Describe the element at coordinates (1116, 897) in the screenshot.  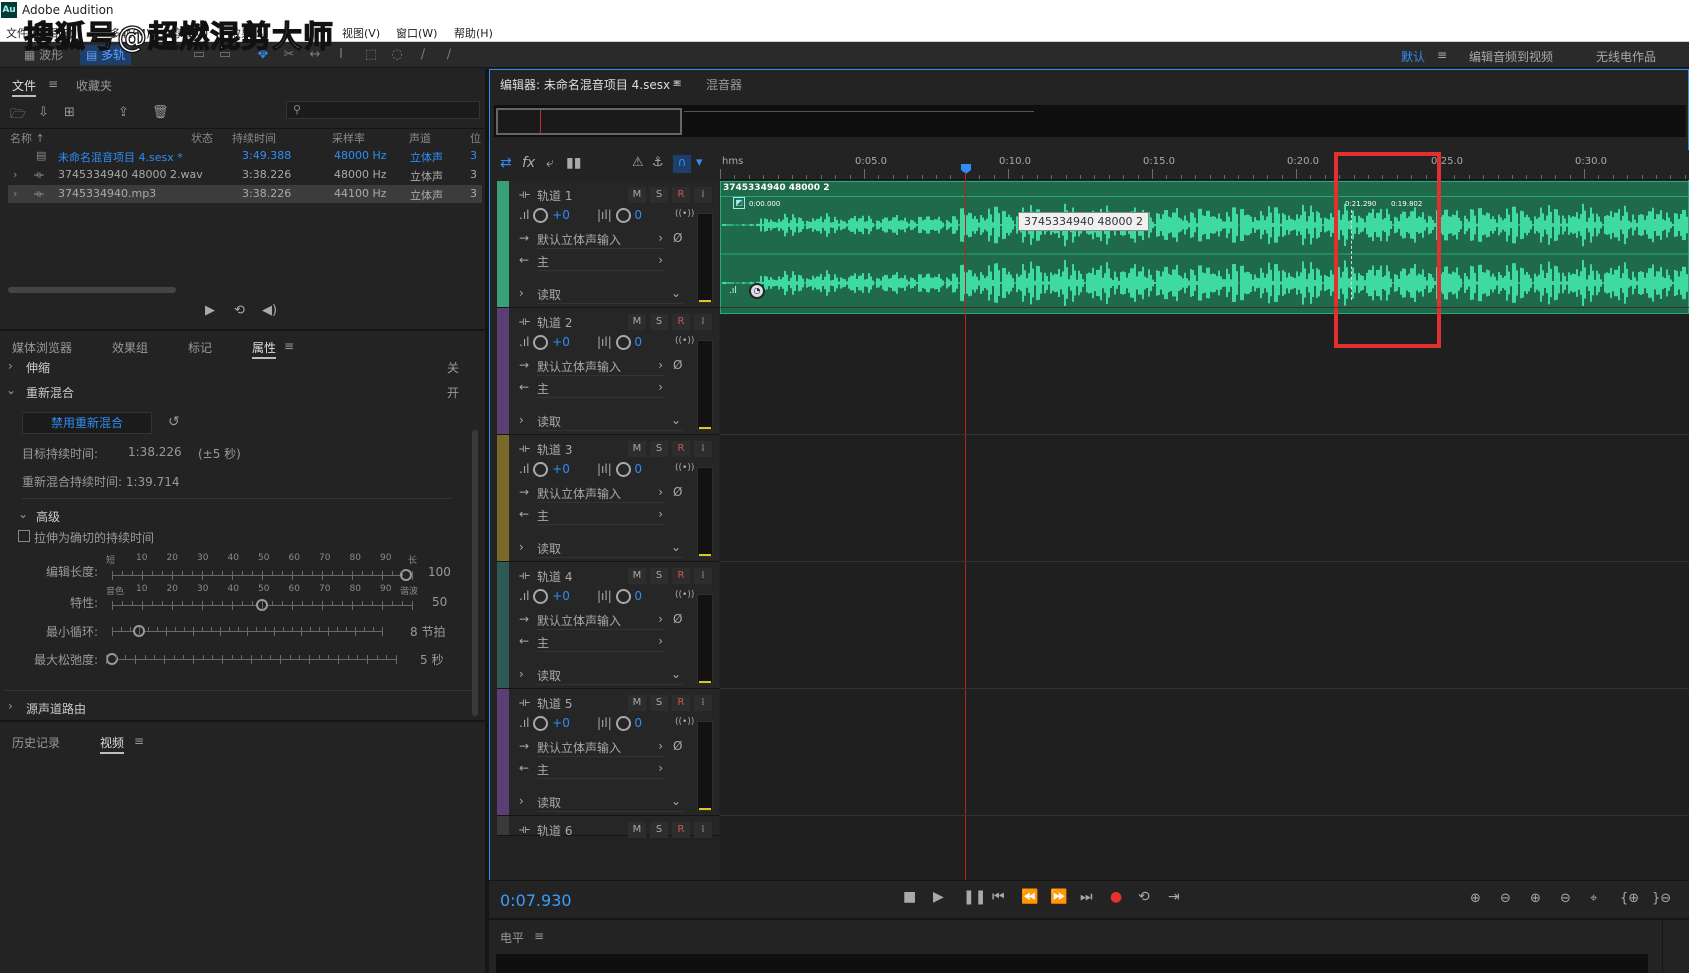
I see `record-icon: ●` at that location.